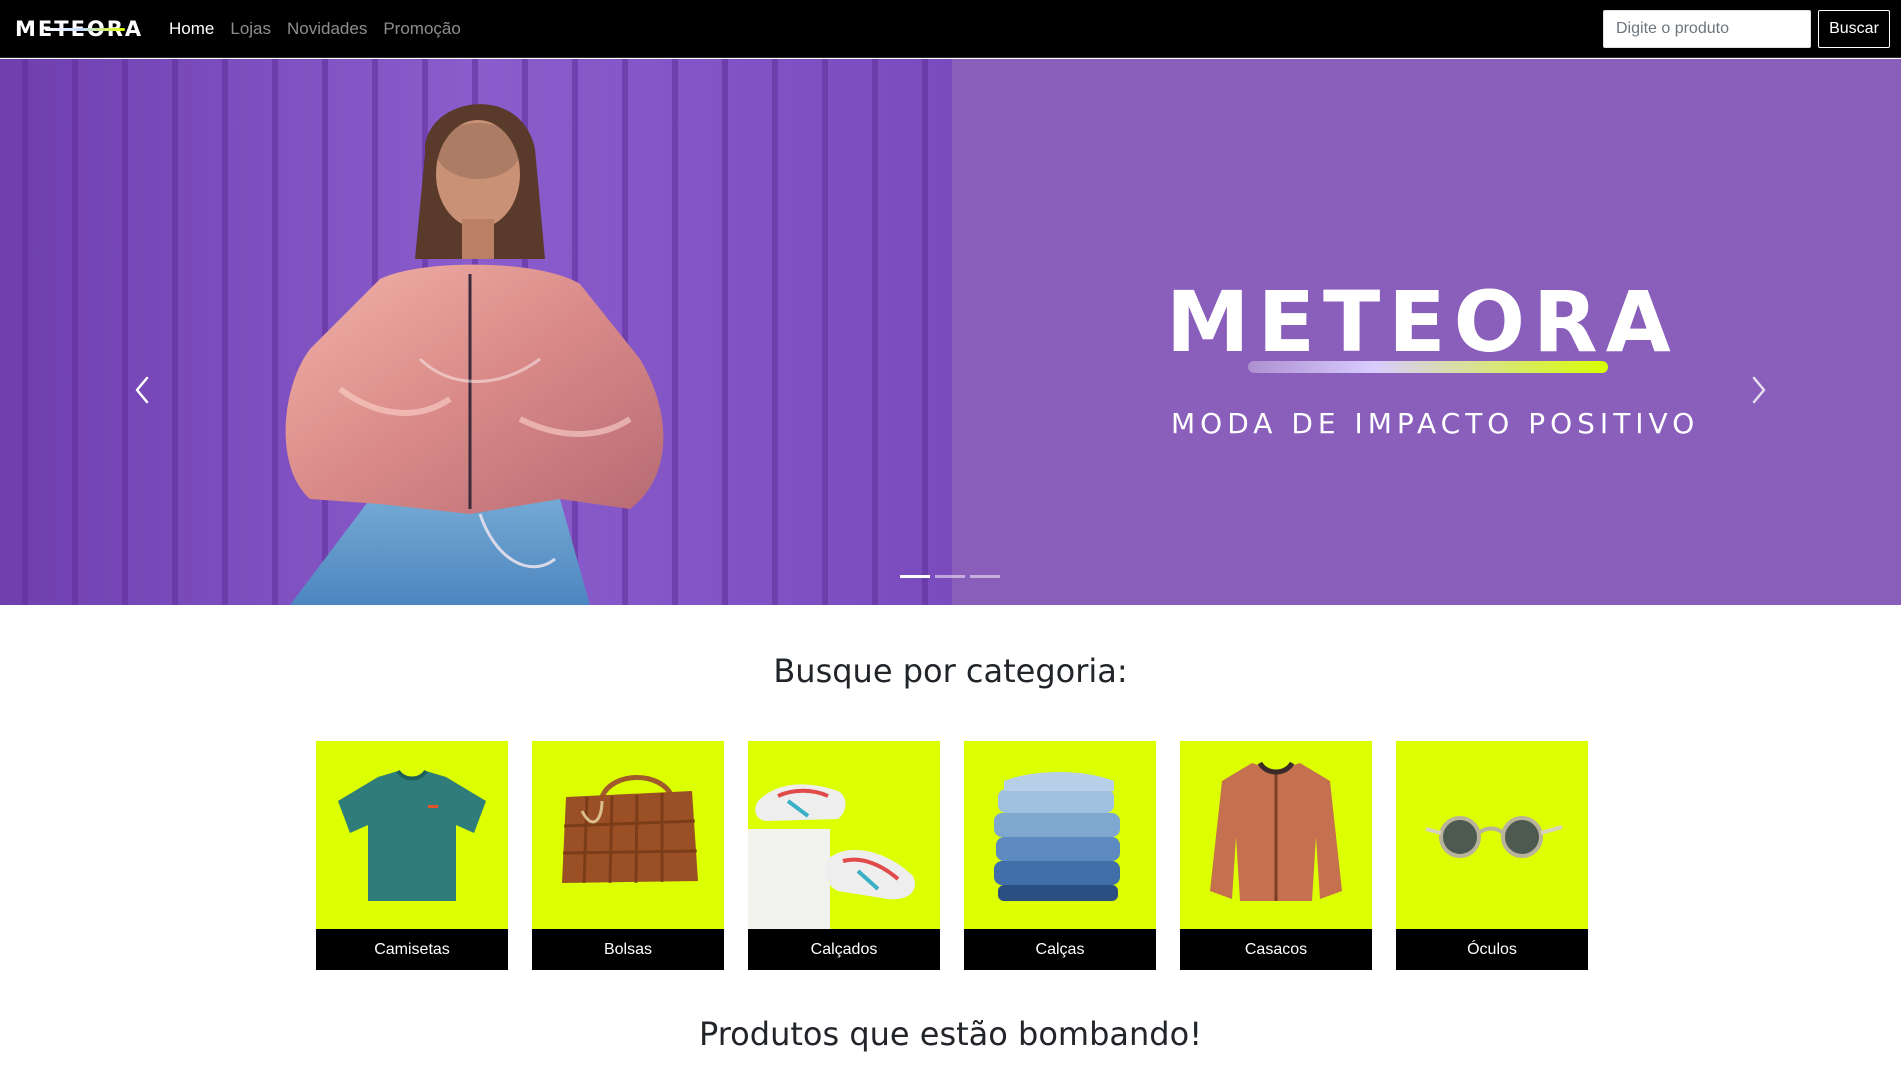  I want to click on nav-link-promocao: Promoção, so click(421, 29).